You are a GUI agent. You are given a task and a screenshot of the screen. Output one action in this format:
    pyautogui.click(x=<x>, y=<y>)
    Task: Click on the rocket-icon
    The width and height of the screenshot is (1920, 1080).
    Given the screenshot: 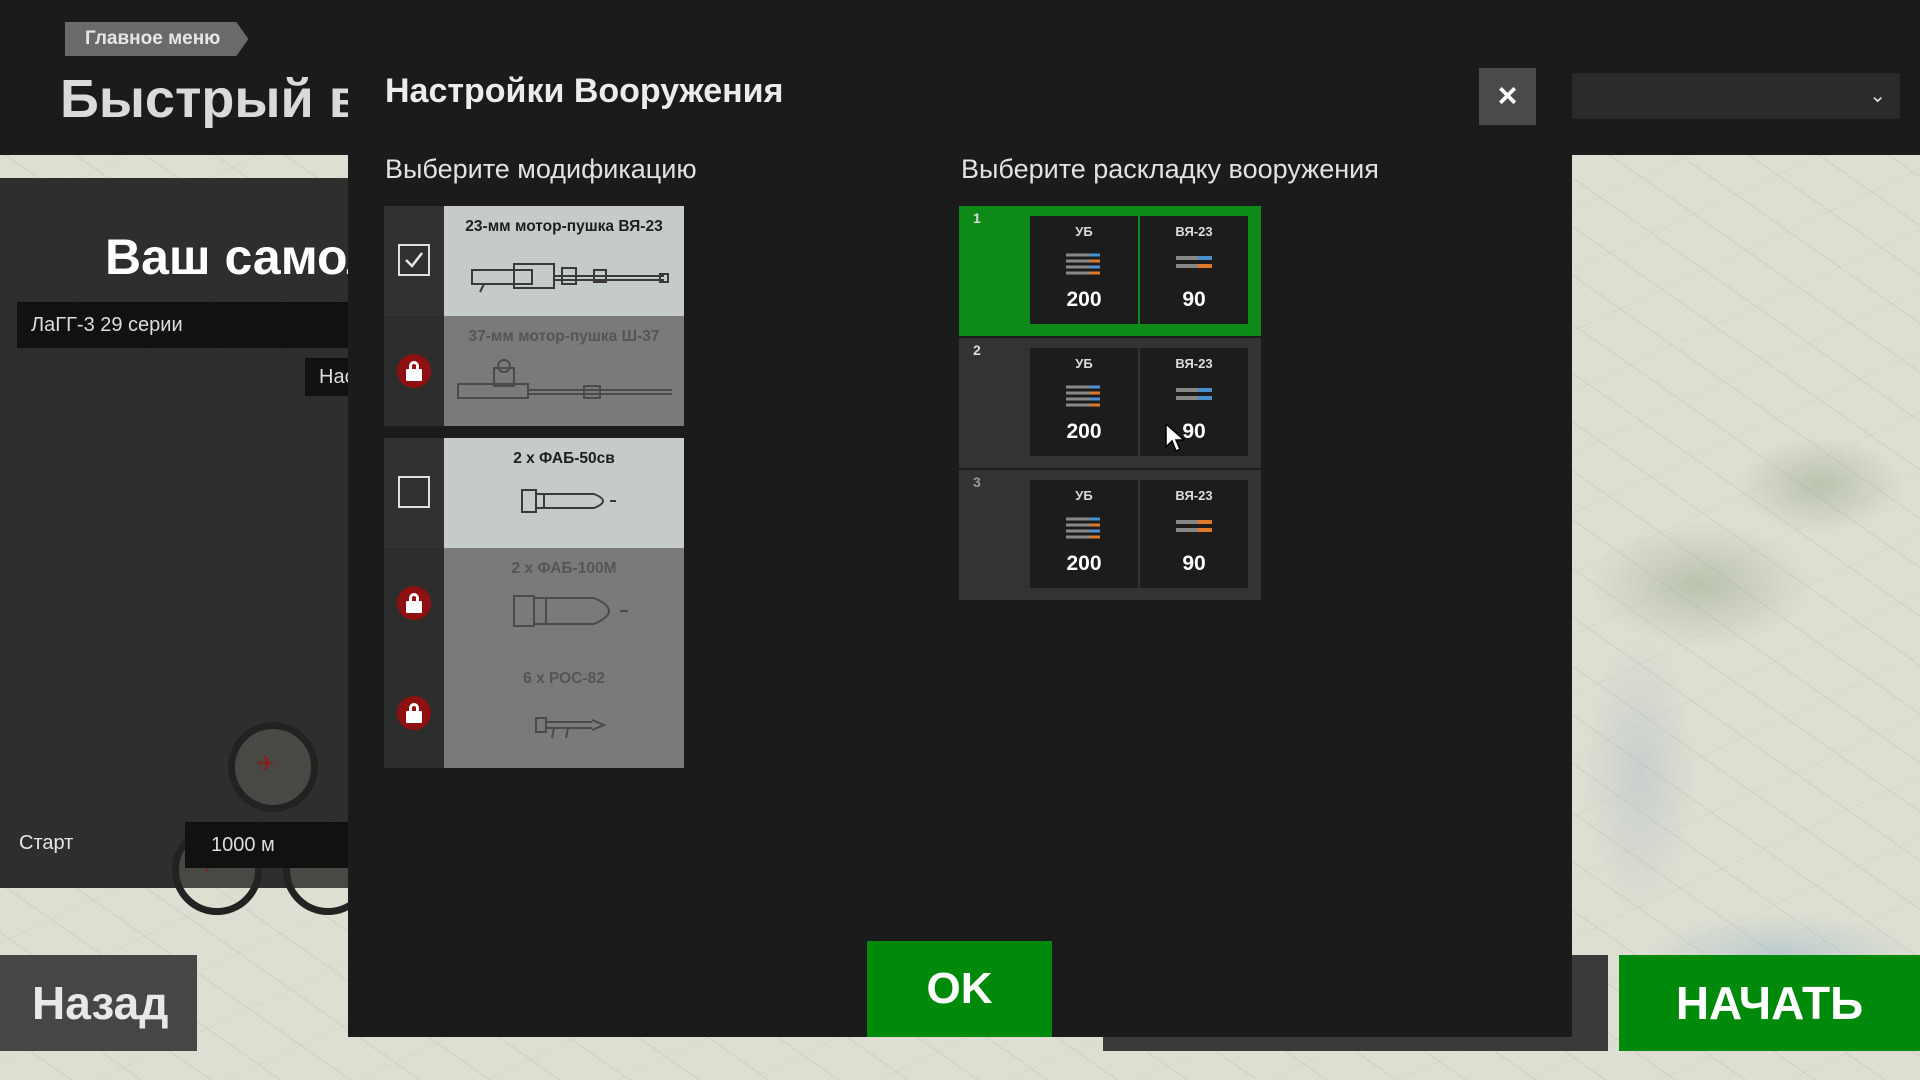 What is the action you would take?
    pyautogui.click(x=571, y=728)
    